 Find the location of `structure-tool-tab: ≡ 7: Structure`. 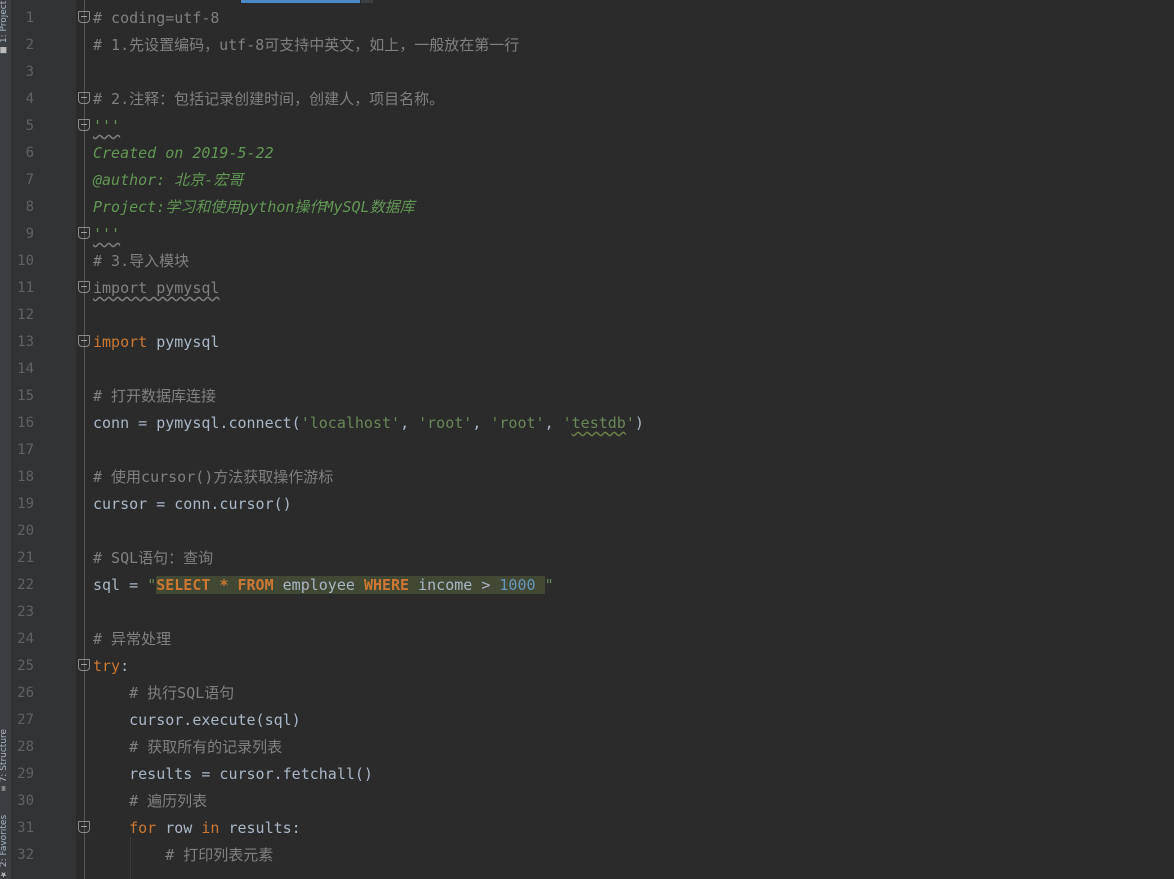

structure-tool-tab: ≡ 7: Structure is located at coordinates (5, 752).